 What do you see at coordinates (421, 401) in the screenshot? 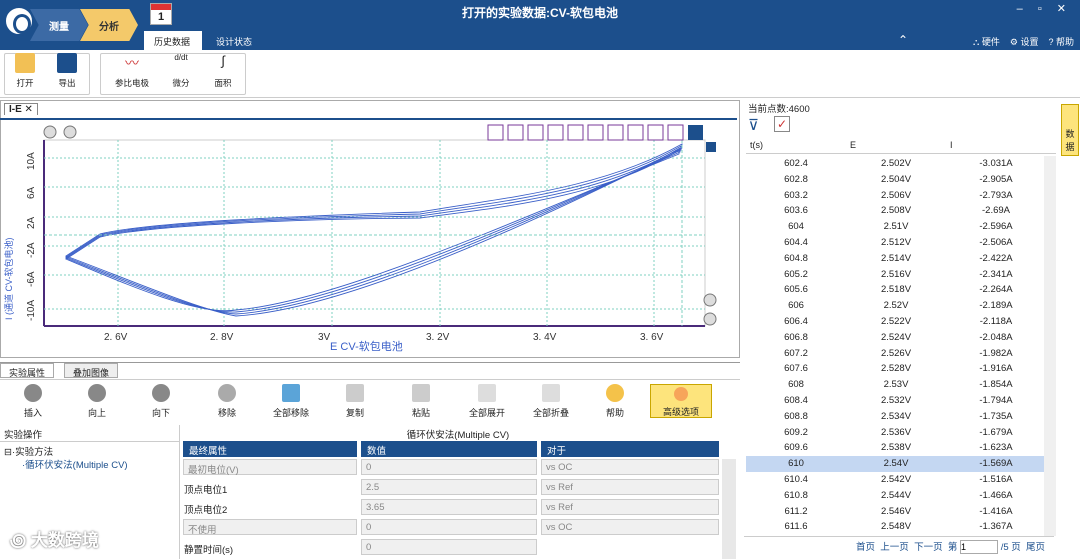
I see `paste-button: 粘贴` at bounding box center [421, 401].